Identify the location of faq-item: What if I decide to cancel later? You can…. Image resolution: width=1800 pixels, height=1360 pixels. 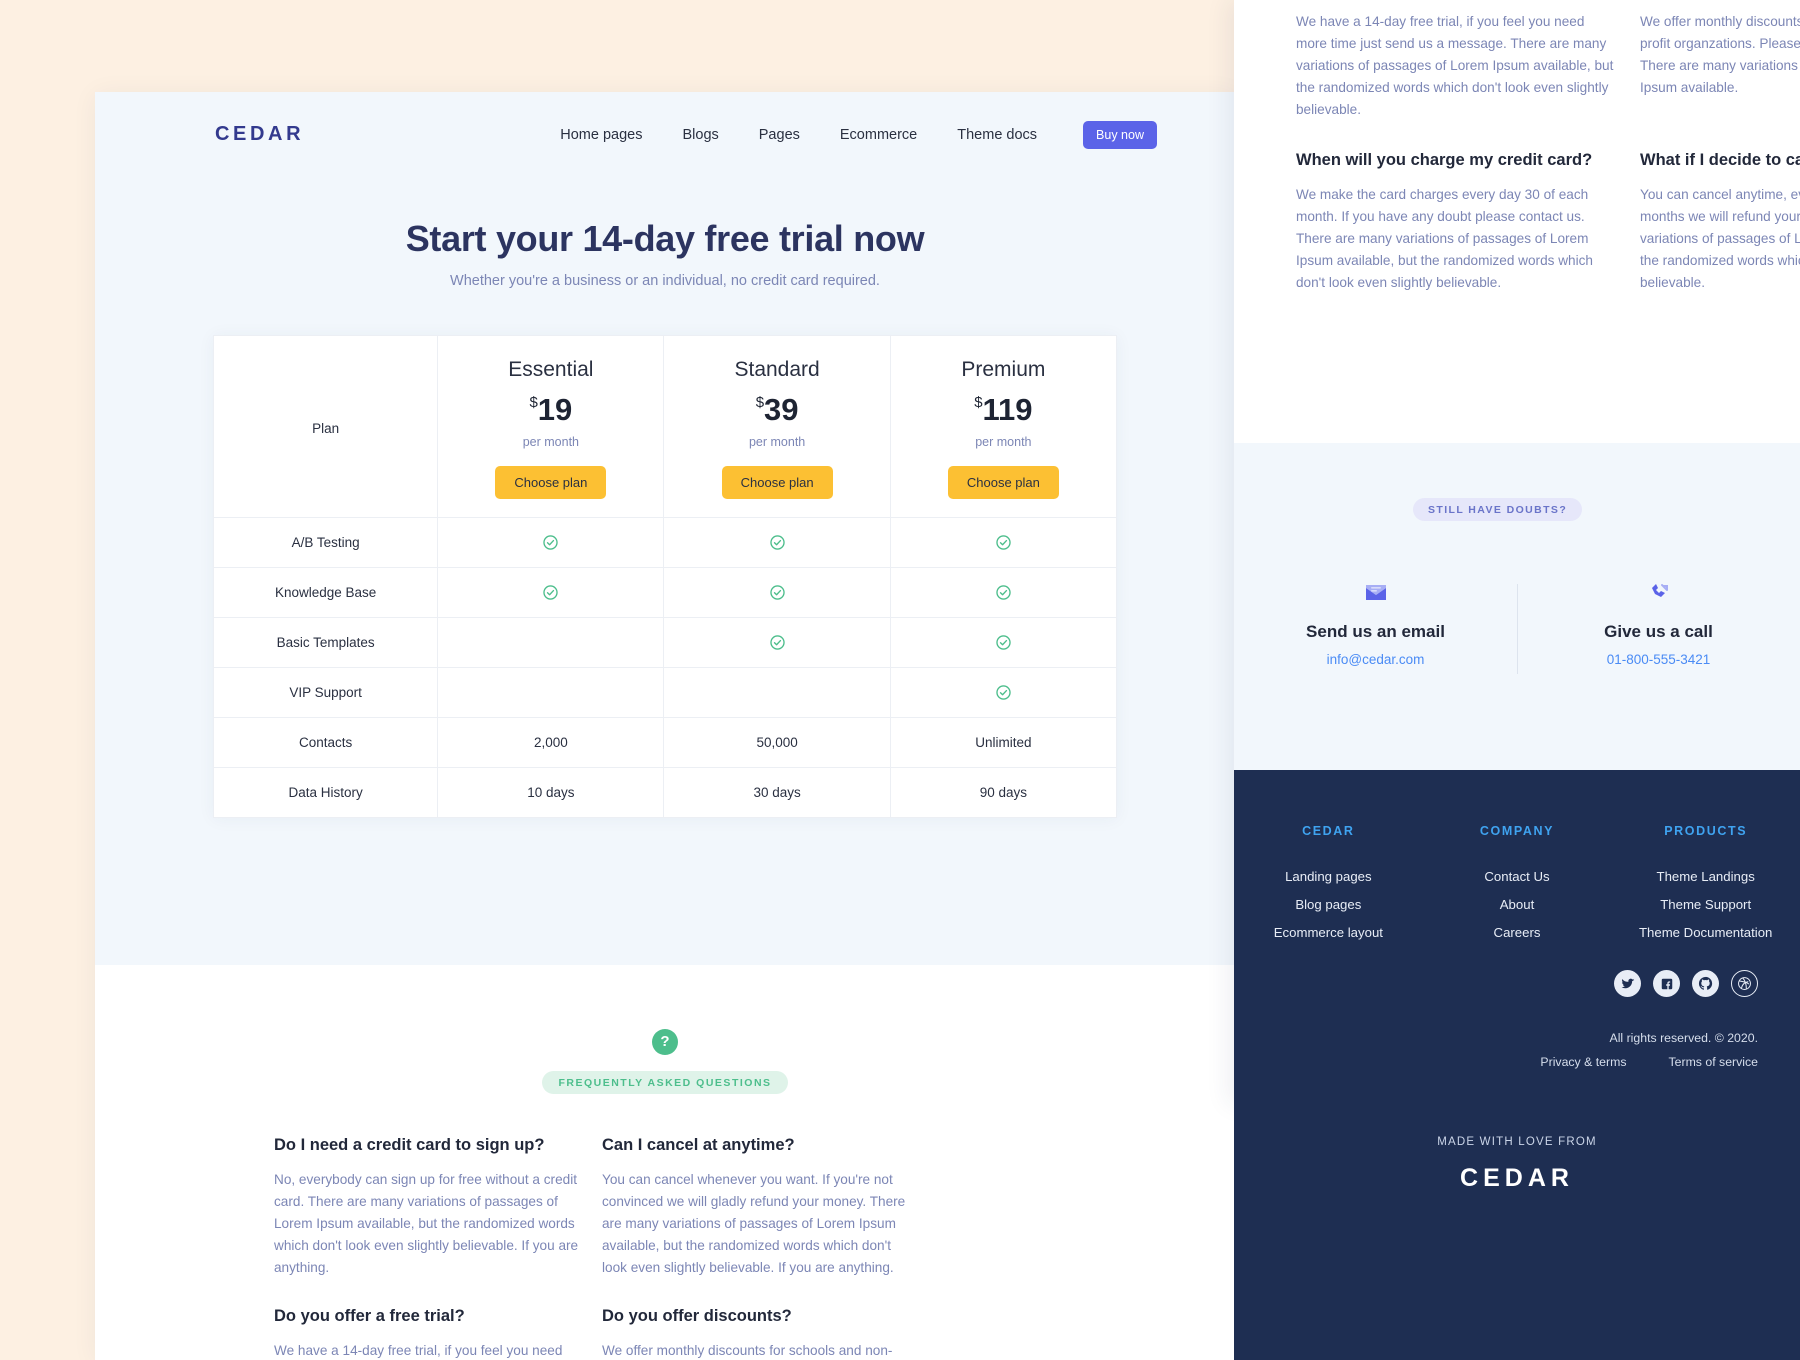
(1720, 222).